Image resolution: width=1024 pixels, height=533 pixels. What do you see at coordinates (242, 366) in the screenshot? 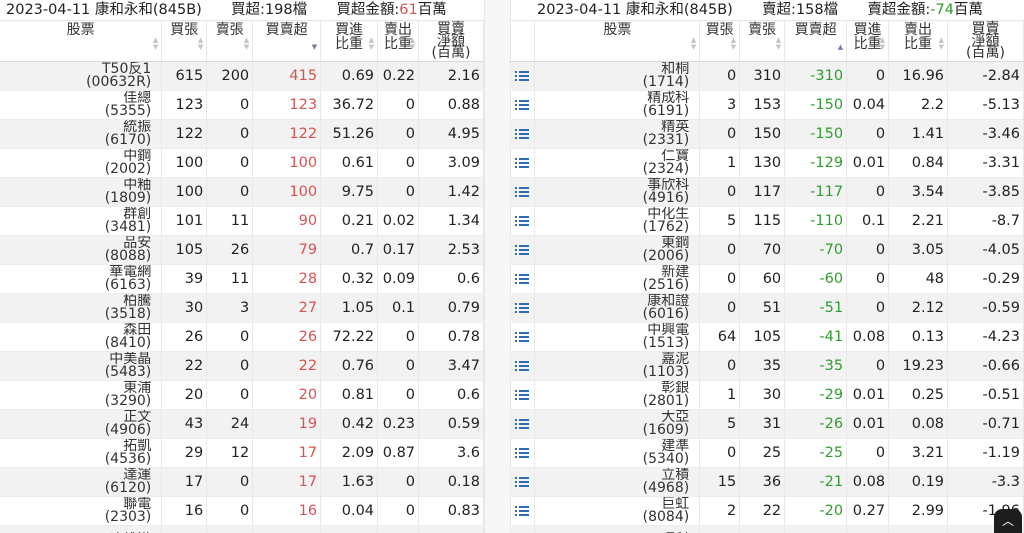
I see `table-row: 中美晶 (5483) 22 0 22 0.76 0 3.47` at bounding box center [242, 366].